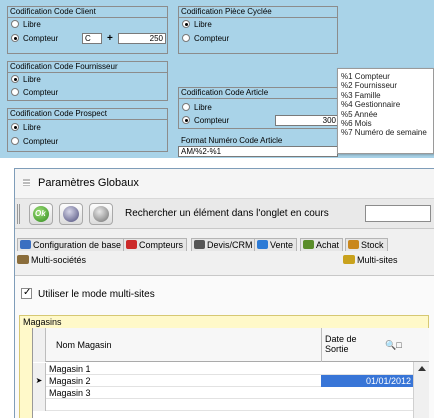  I want to click on client-prefix-input: C, so click(92, 38).